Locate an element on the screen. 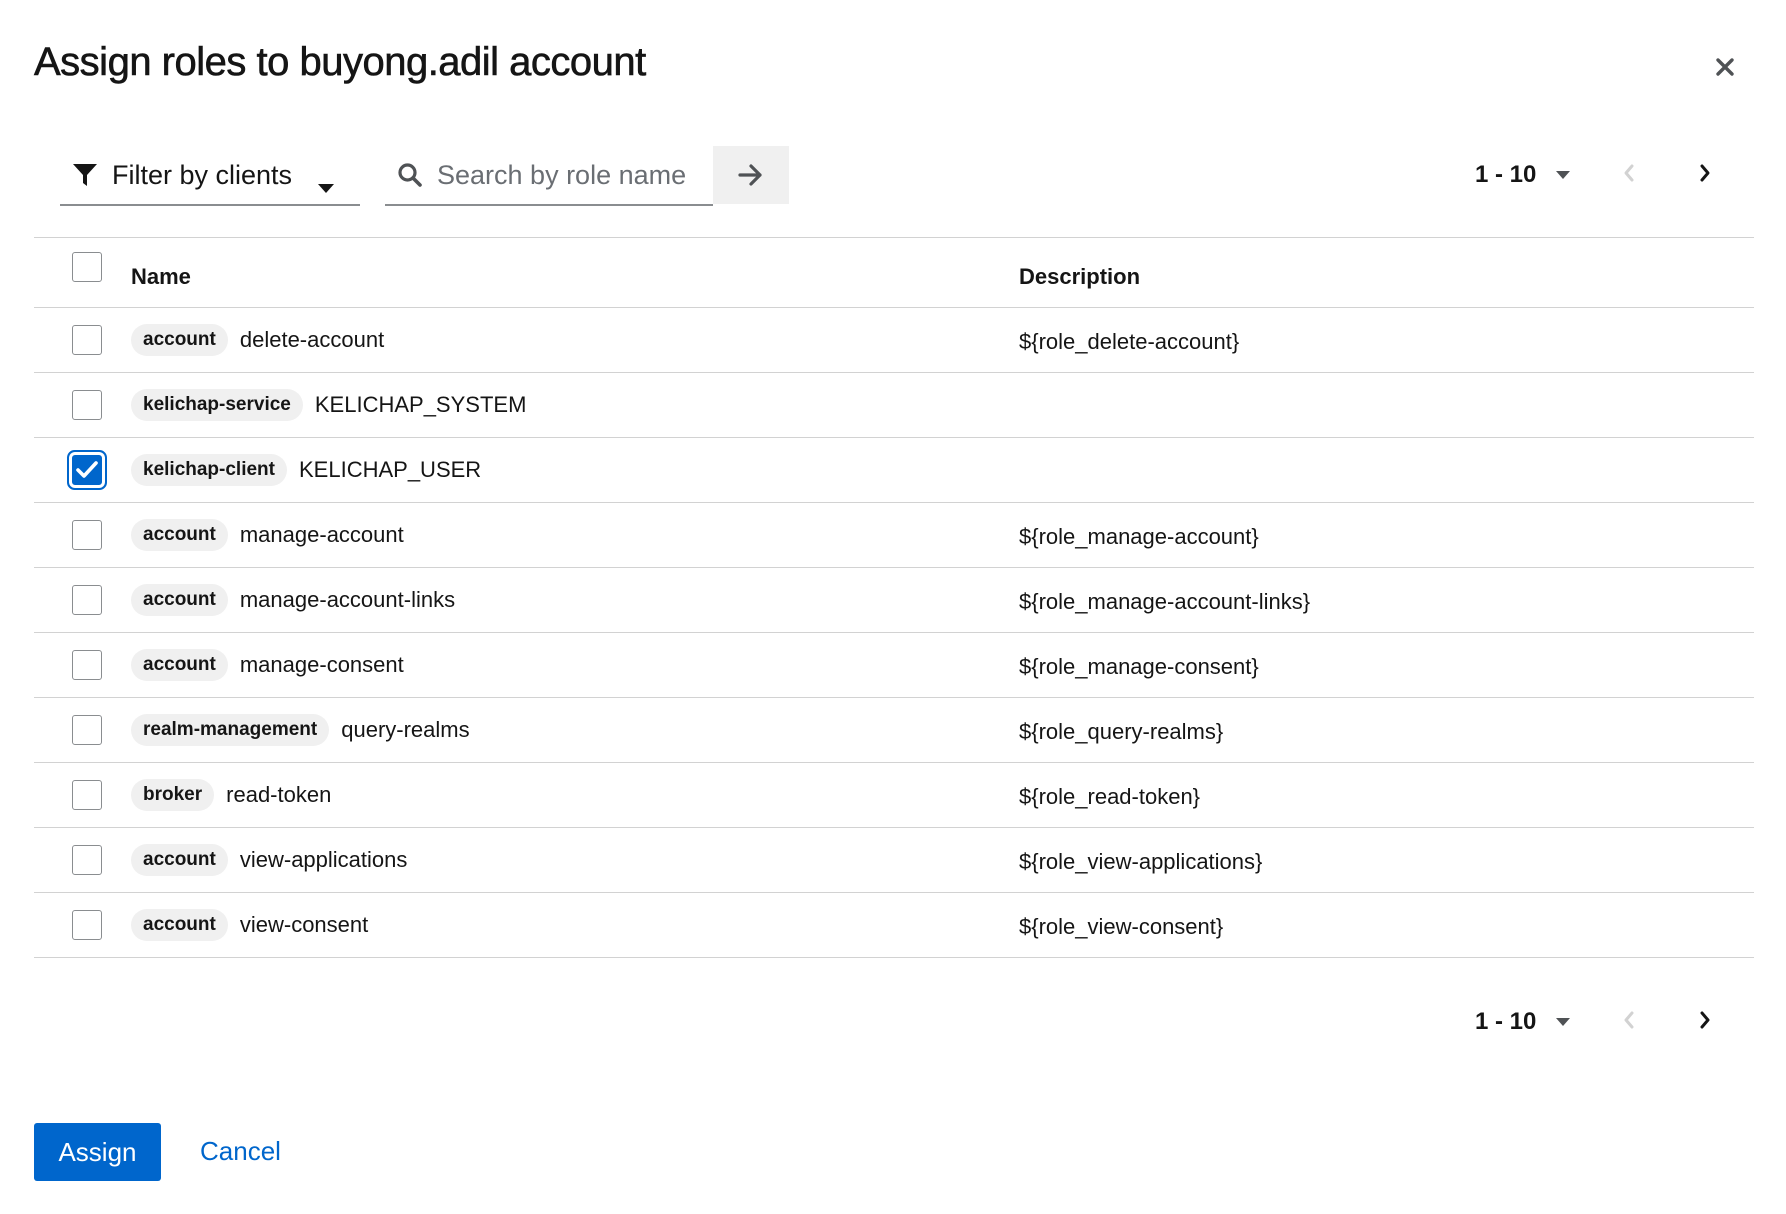 Image resolution: width=1786 pixels, height=1214 pixels. role-description: ${role_view-applications} is located at coordinates (1141, 861).